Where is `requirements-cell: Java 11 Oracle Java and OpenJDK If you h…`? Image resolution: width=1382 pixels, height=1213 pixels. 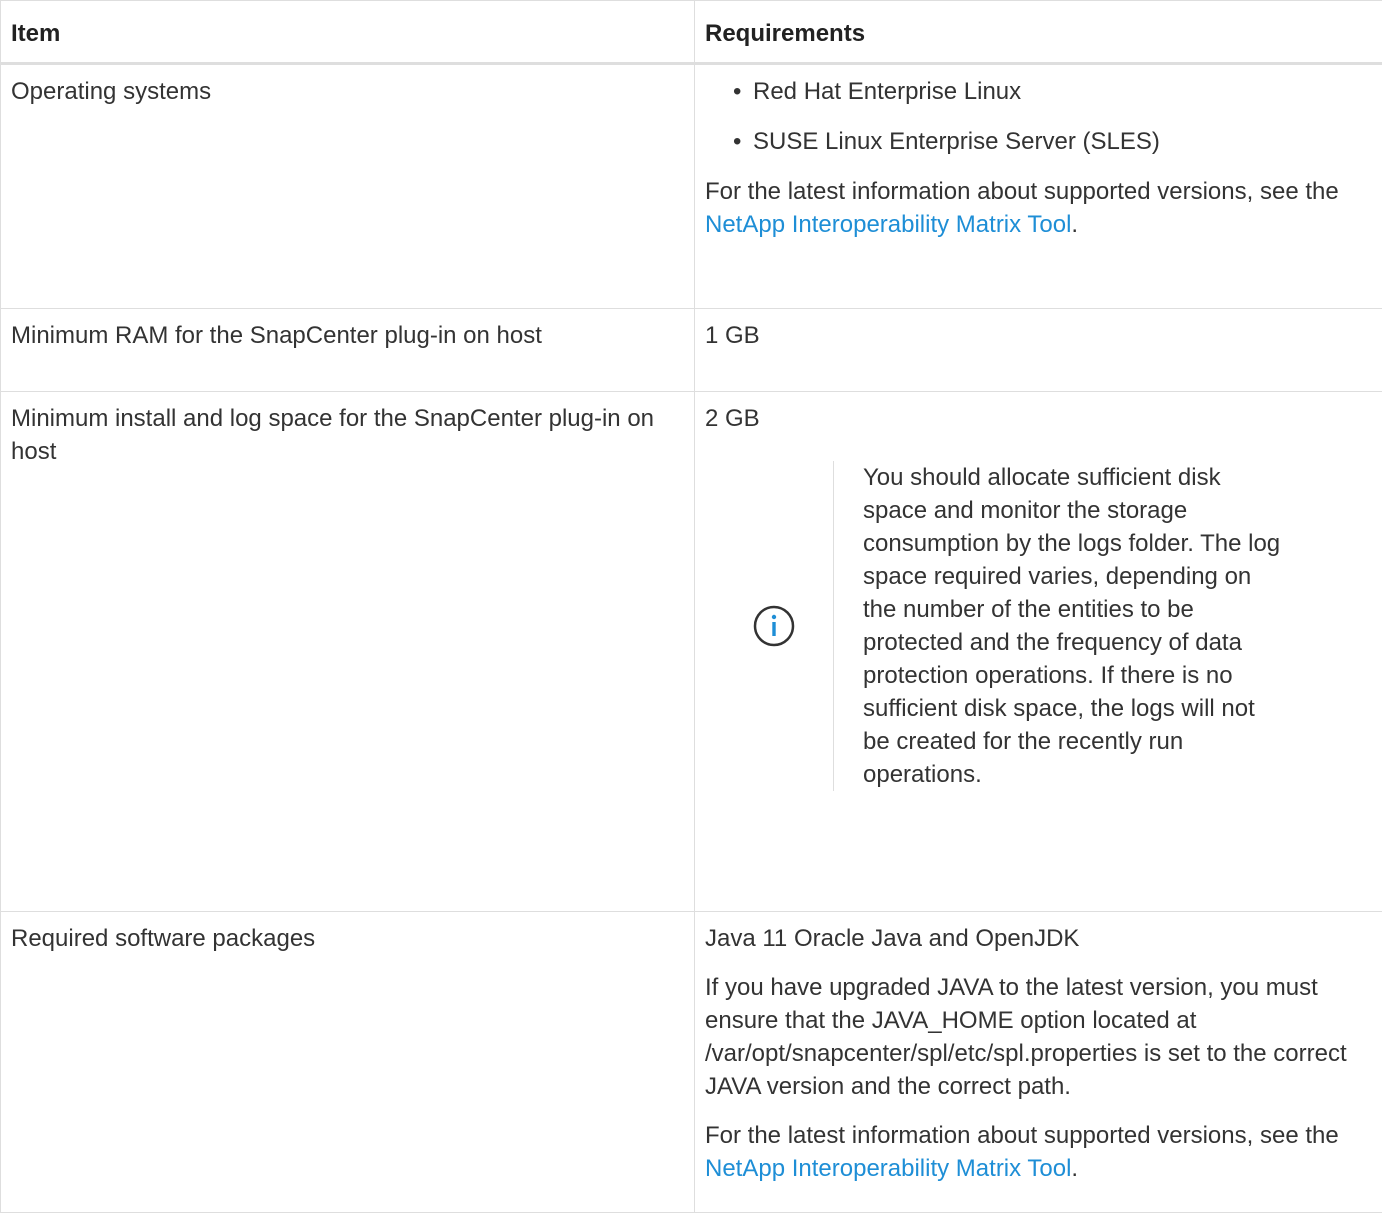 requirements-cell: Java 11 Oracle Java and OpenJDK If you h… is located at coordinates (1038, 1062).